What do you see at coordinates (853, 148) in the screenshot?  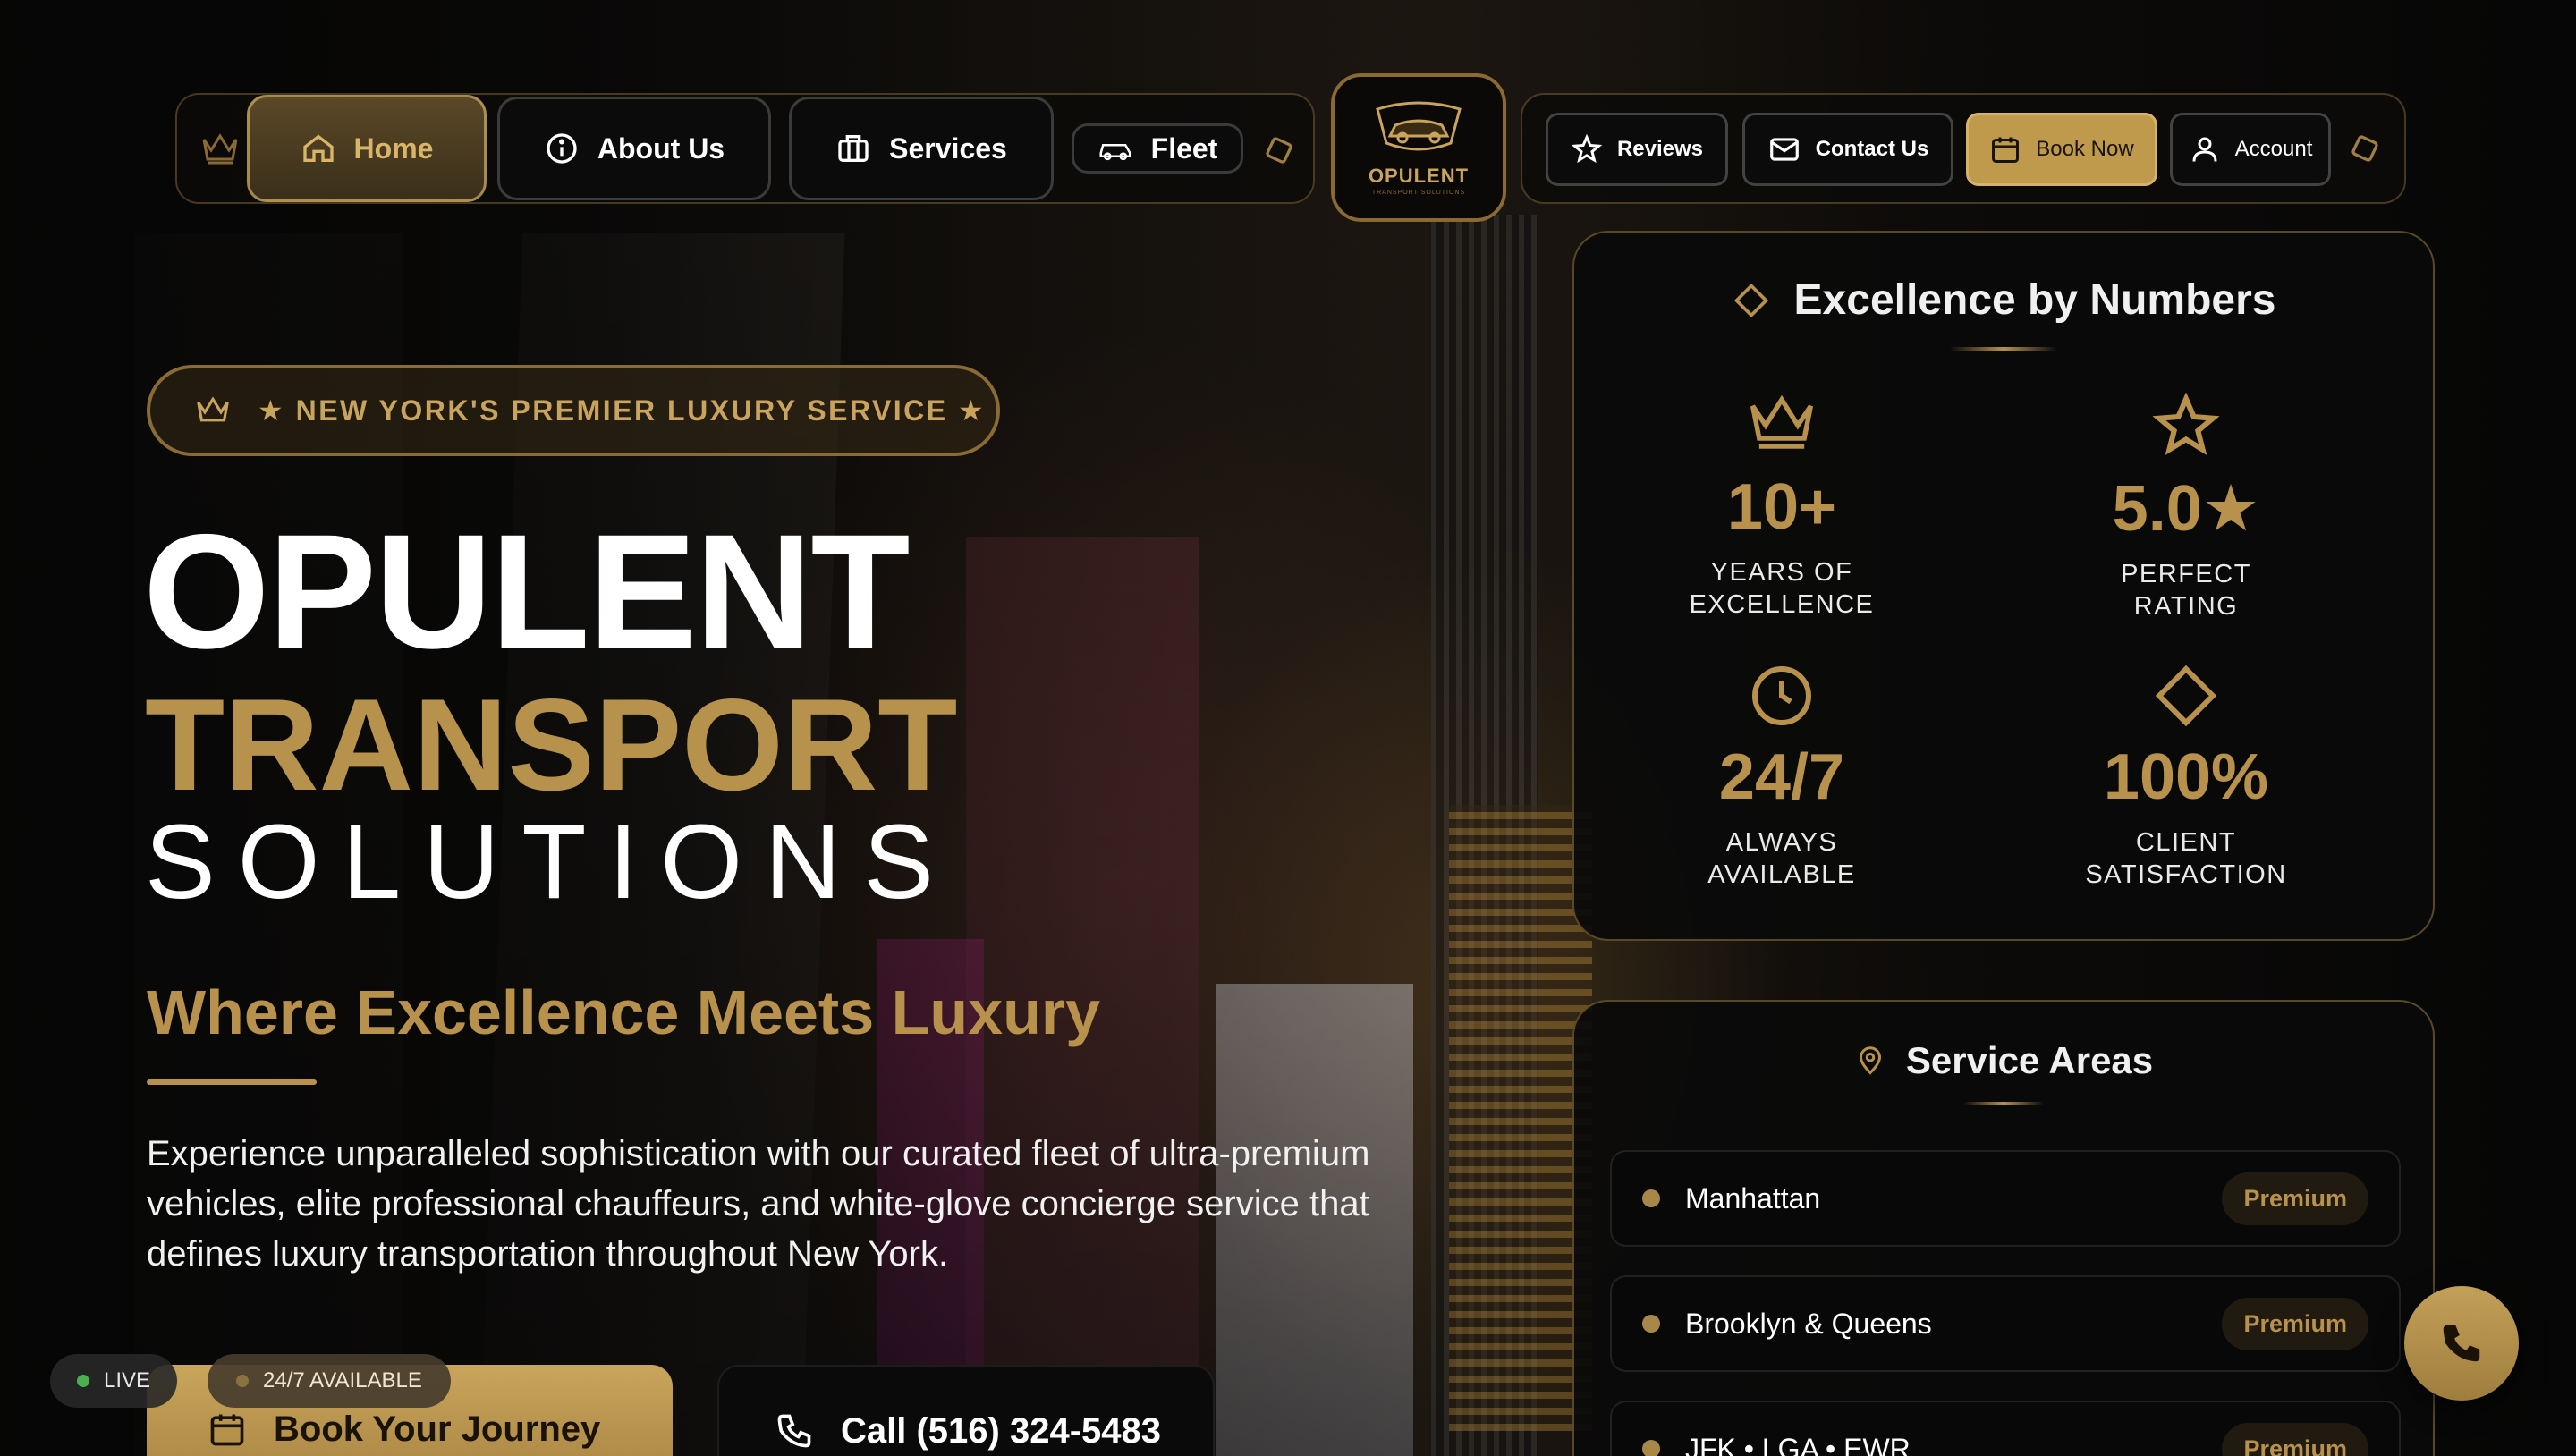 I see `briefcase-icon` at bounding box center [853, 148].